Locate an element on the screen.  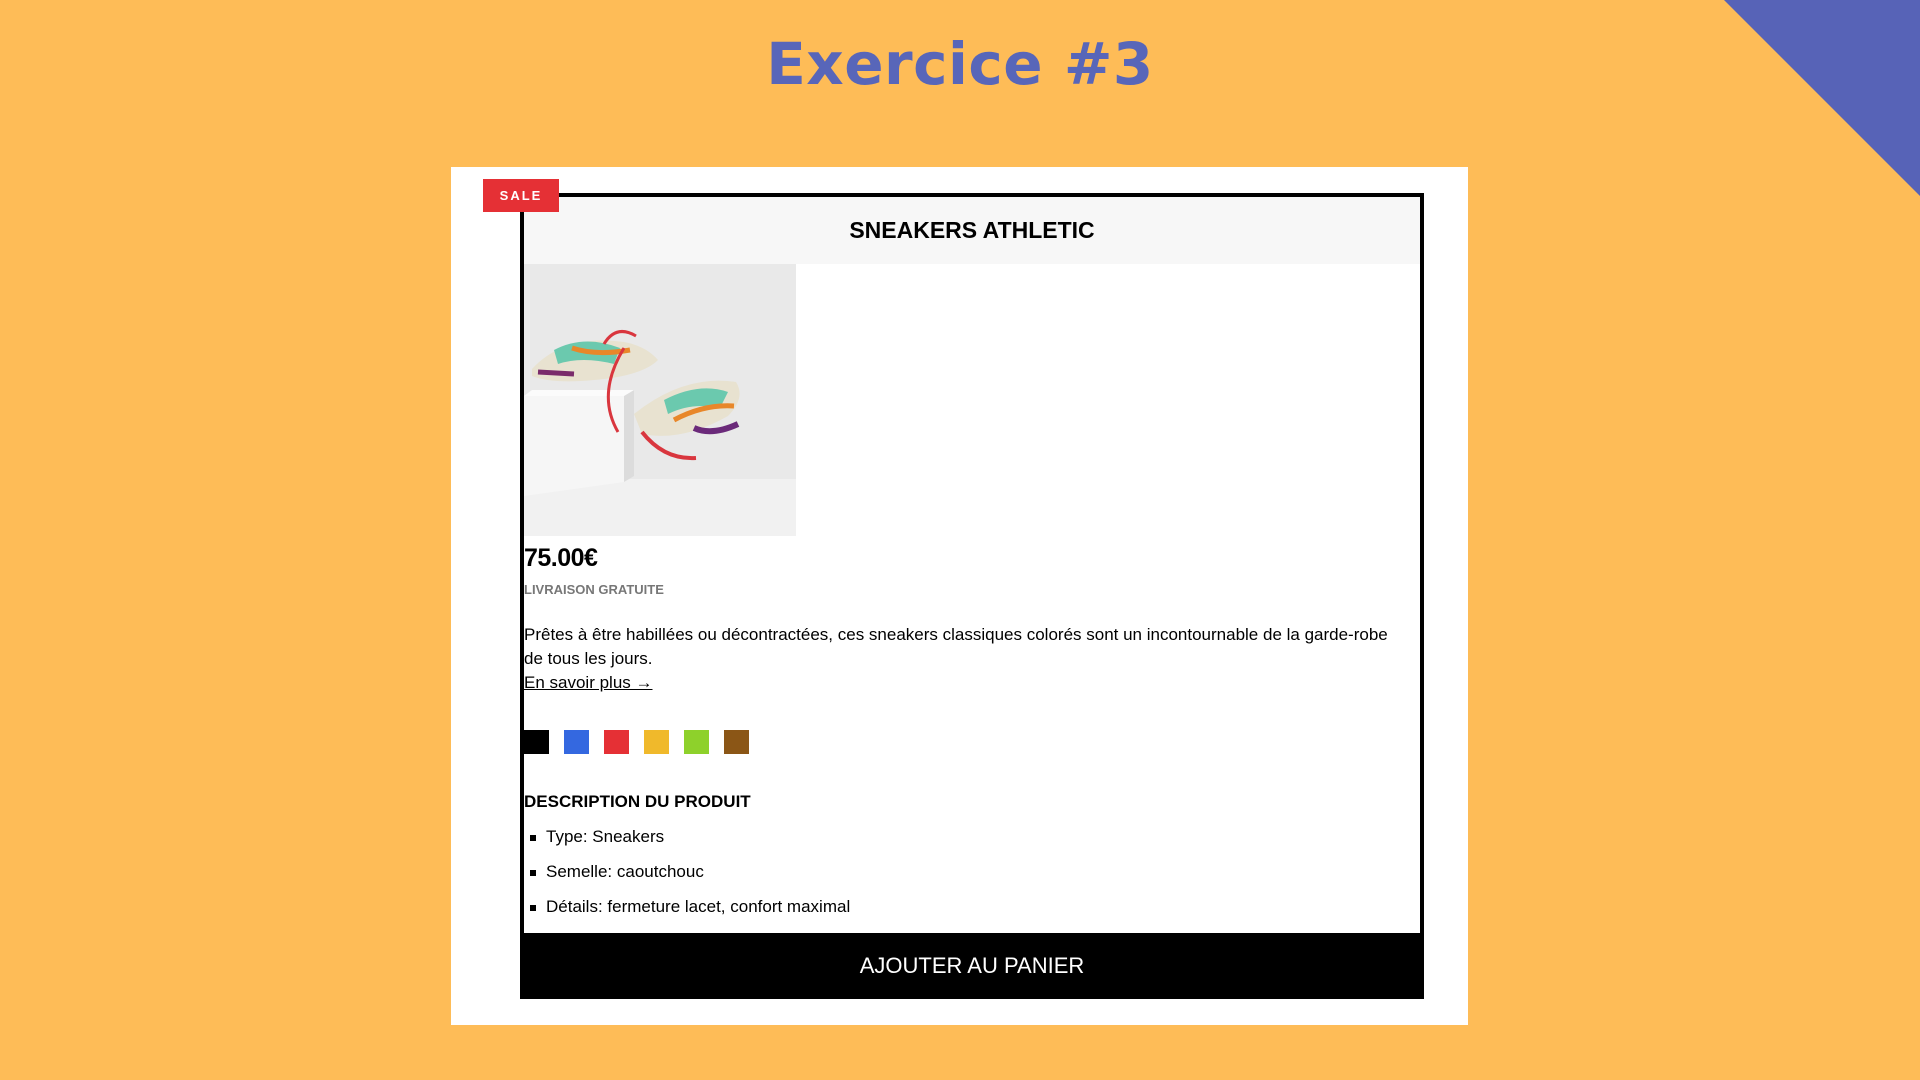
shipping-label: LIVRAISON GRATUITE is located at coordinates (594, 589).